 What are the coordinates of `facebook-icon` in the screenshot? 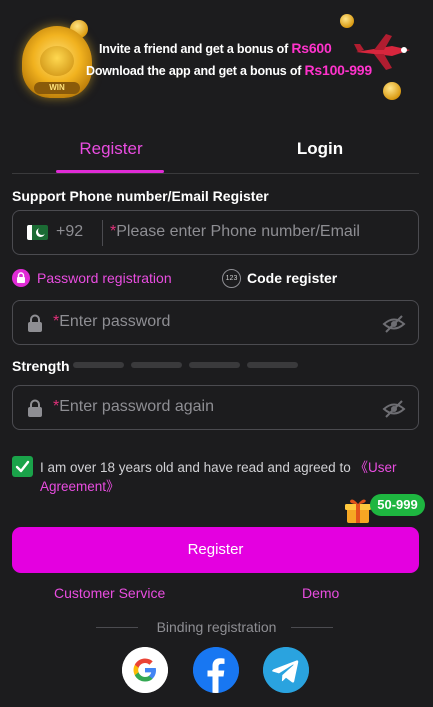 It's located at (216, 670).